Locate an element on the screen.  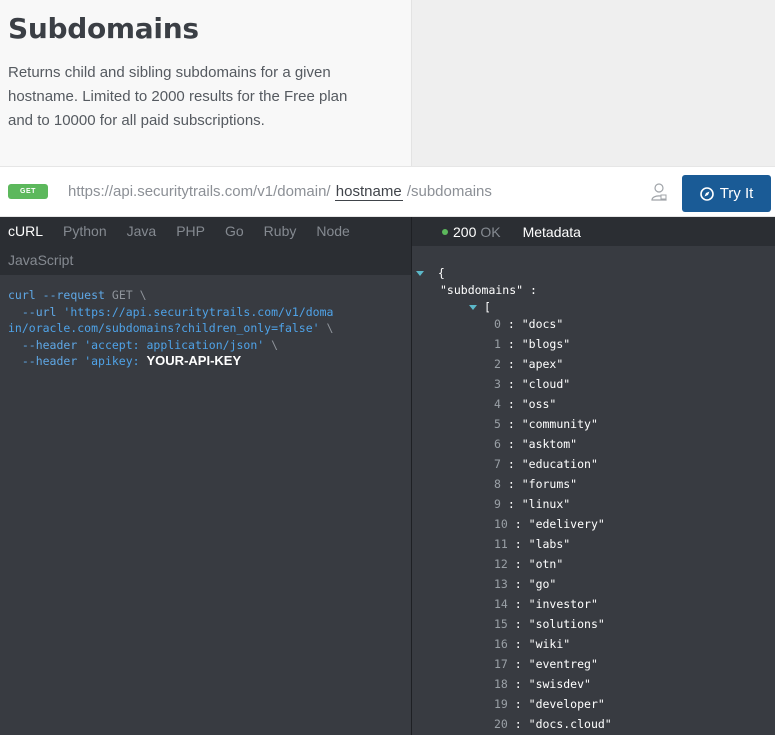
code-token: --header is located at coordinates (49, 361).